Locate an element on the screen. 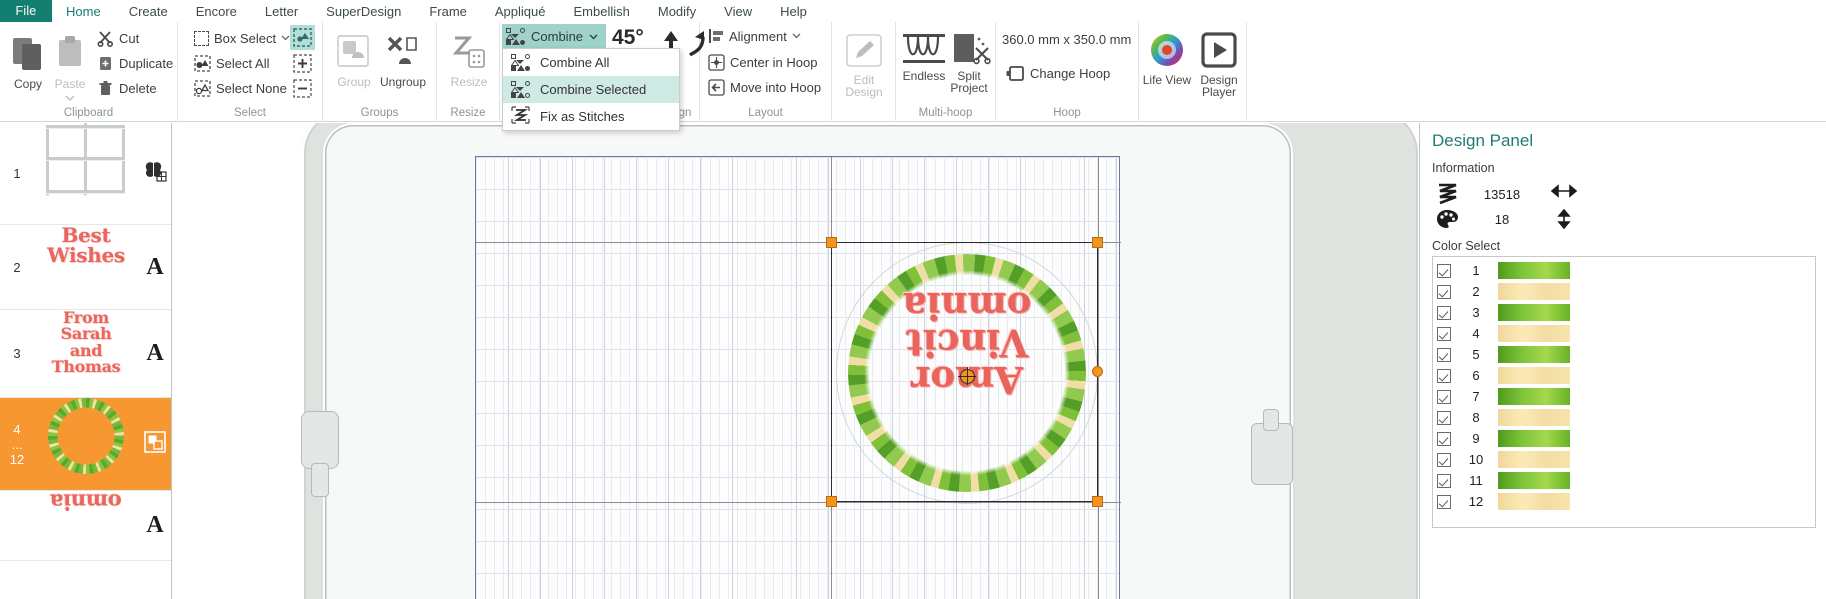 This screenshot has width=1826, height=599. delete-button: Delete is located at coordinates (127, 88).